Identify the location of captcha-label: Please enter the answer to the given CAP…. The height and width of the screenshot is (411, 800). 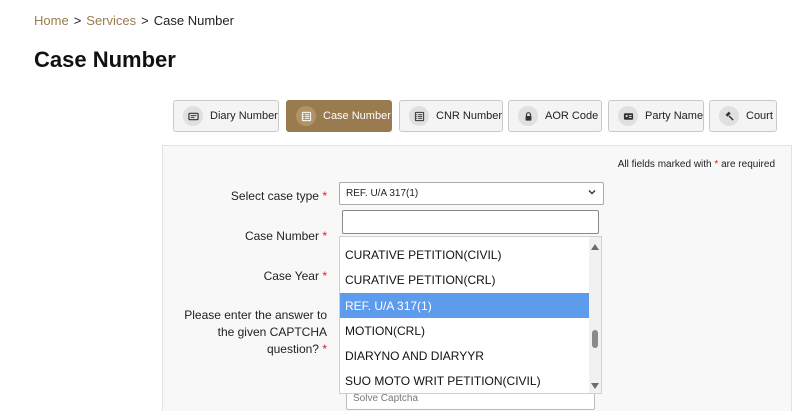
(255, 332).